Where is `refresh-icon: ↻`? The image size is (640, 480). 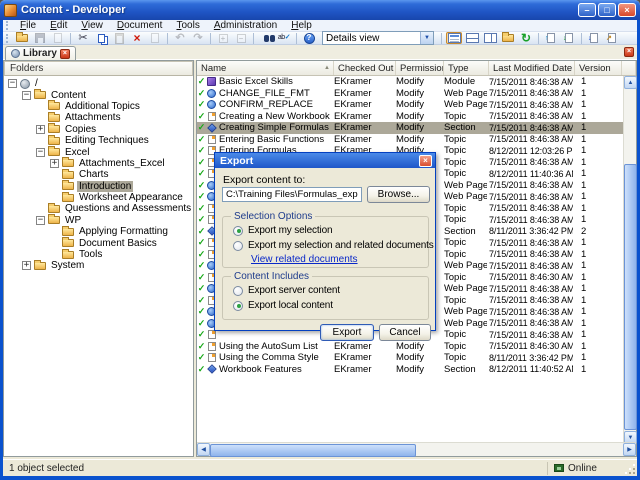
refresh-icon: ↻ is located at coordinates (526, 38).